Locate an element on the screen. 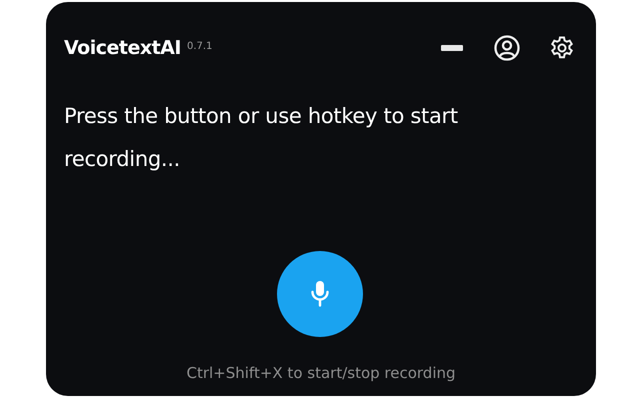 This screenshot has height=400, width=640. settings-button is located at coordinates (562, 48).